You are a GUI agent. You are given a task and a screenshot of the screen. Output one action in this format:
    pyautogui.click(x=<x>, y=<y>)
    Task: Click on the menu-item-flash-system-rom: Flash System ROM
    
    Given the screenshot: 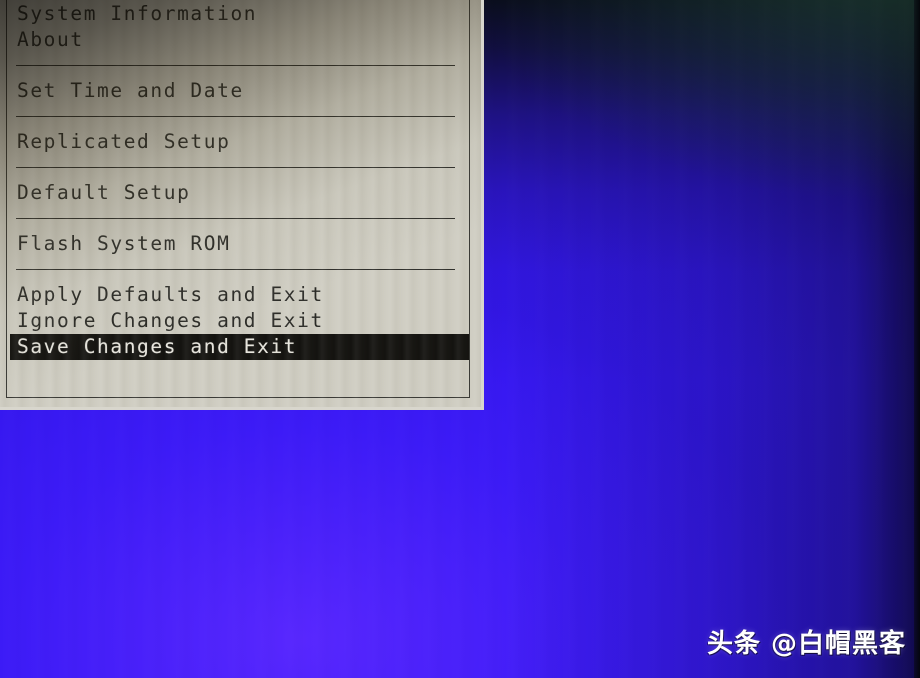 What is the action you would take?
    pyautogui.click(x=233, y=243)
    